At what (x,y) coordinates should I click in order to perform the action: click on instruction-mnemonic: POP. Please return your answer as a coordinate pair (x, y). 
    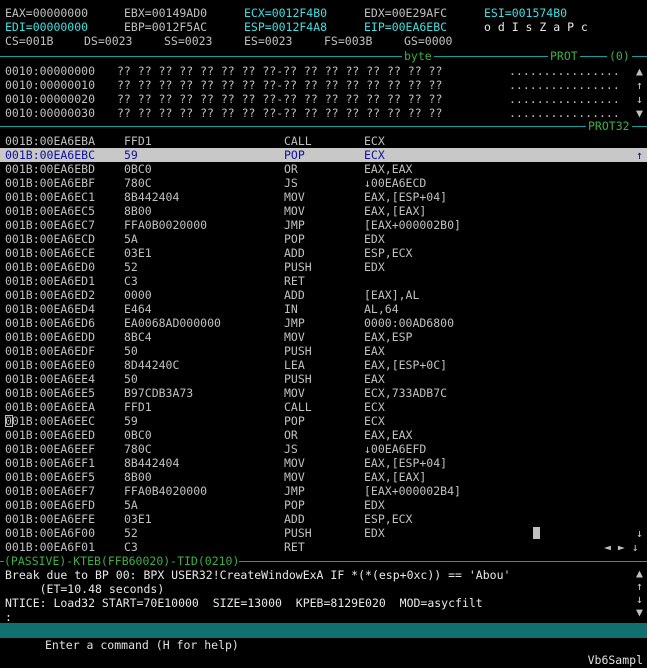
    Looking at the image, I should click on (294, 155).